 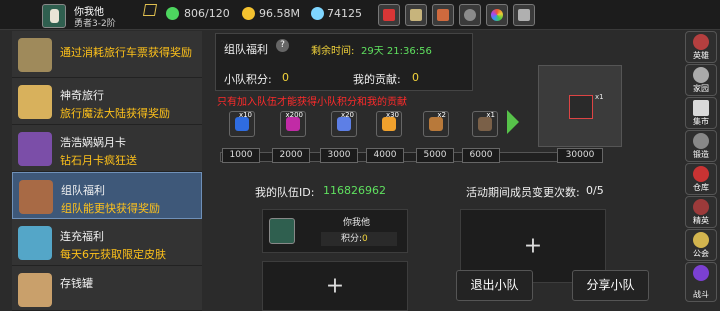 What do you see at coordinates (107, 288) in the screenshot?
I see `sidebar-item-piggy-bank: 存钱罐` at bounding box center [107, 288].